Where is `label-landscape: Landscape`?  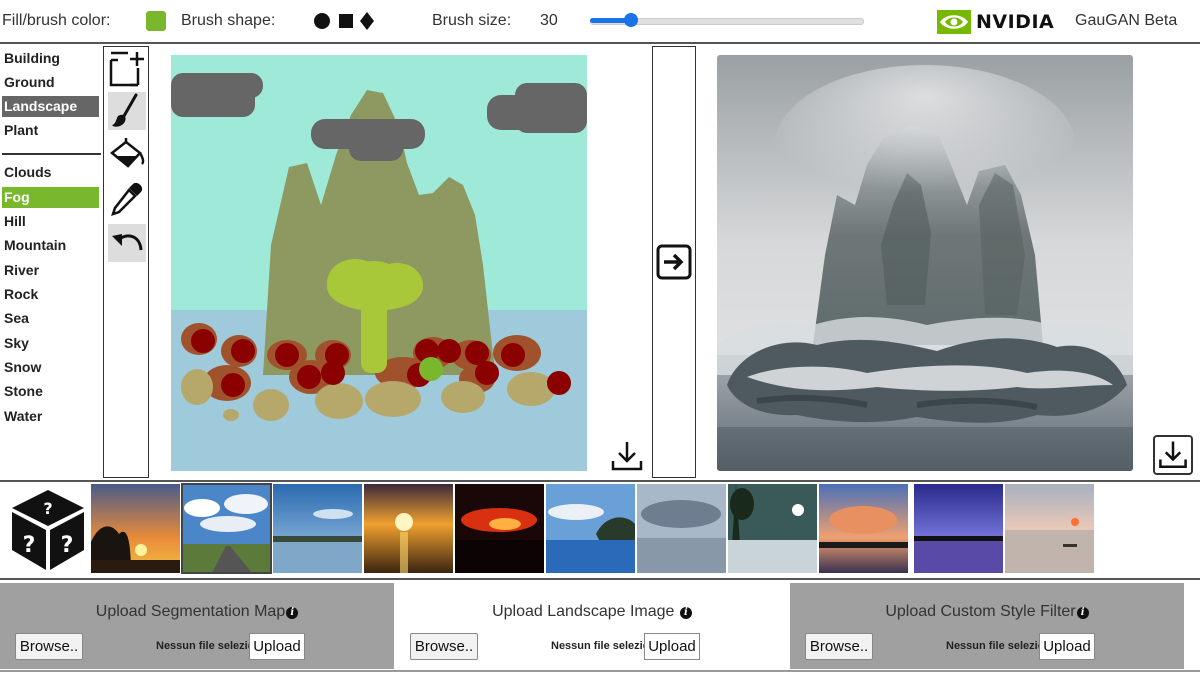
label-landscape: Landscape is located at coordinates (50, 106).